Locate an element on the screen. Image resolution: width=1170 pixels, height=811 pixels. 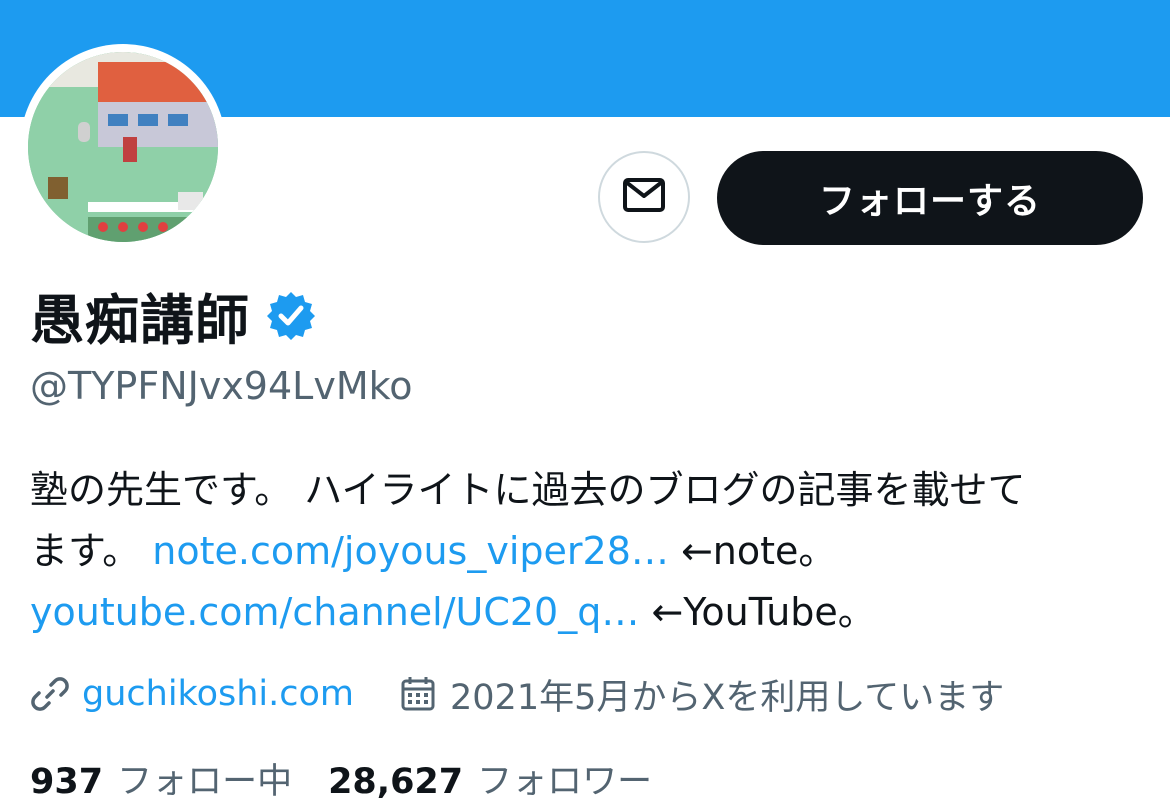
bio-line-2: ます。 note.com/joyous_viper28… ←note。 is located at coordinates (590, 551).